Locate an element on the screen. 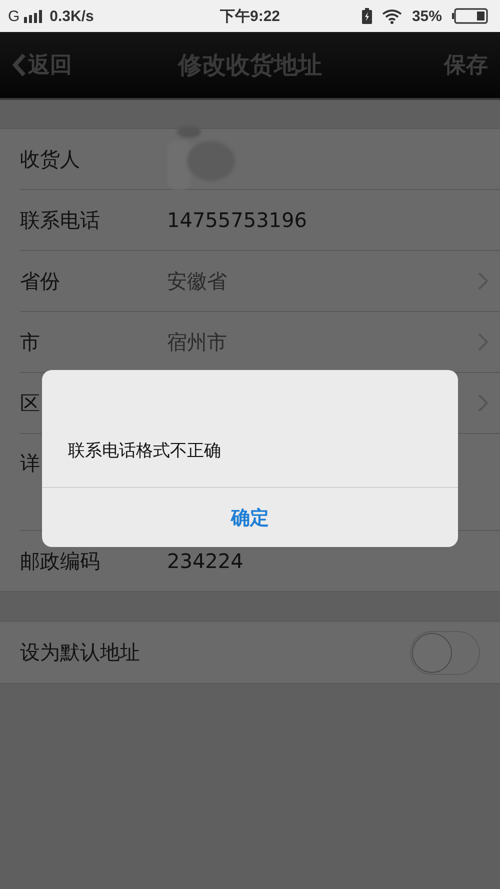 The image size is (500, 889). field-value: 宿州市 is located at coordinates (197, 342).